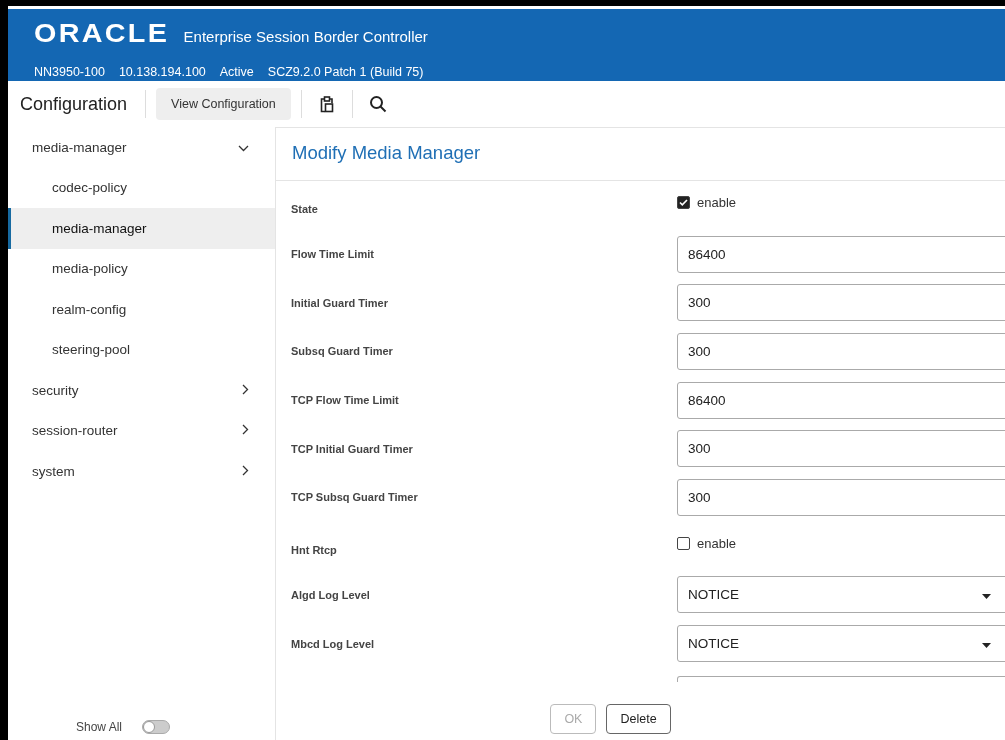 The height and width of the screenshot is (740, 1005). Describe the element at coordinates (333, 254) in the screenshot. I see `field-label: Flow Time Limit` at that location.